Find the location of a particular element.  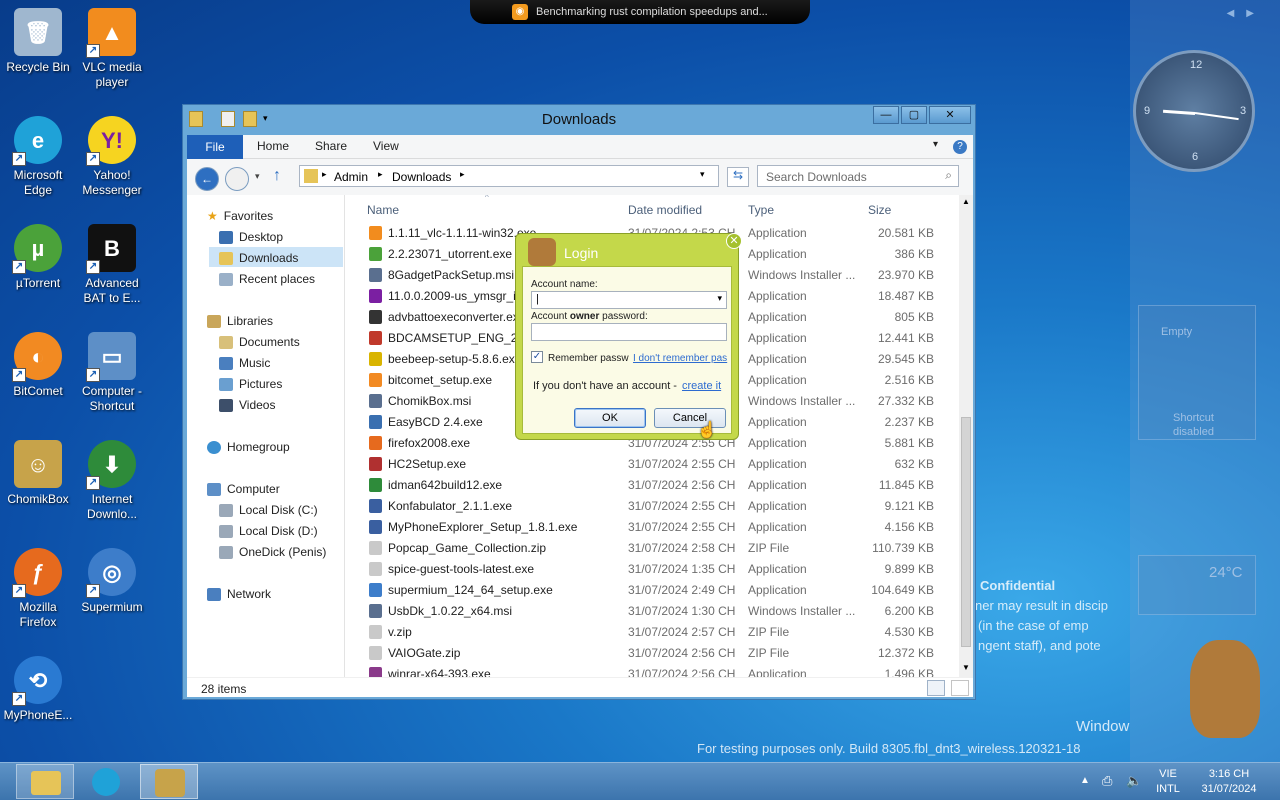

chomik-mascot-icon is located at coordinates (1225, 689).